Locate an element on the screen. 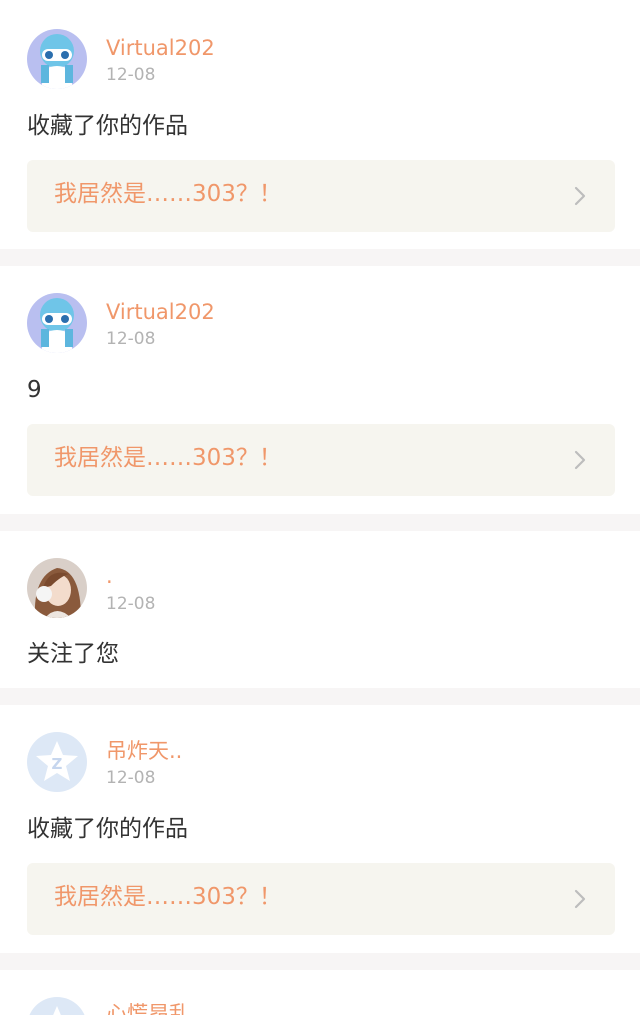 This screenshot has width=640, height=1015. notification-card: Z 心慌昂乱 is located at coordinates (320, 992).